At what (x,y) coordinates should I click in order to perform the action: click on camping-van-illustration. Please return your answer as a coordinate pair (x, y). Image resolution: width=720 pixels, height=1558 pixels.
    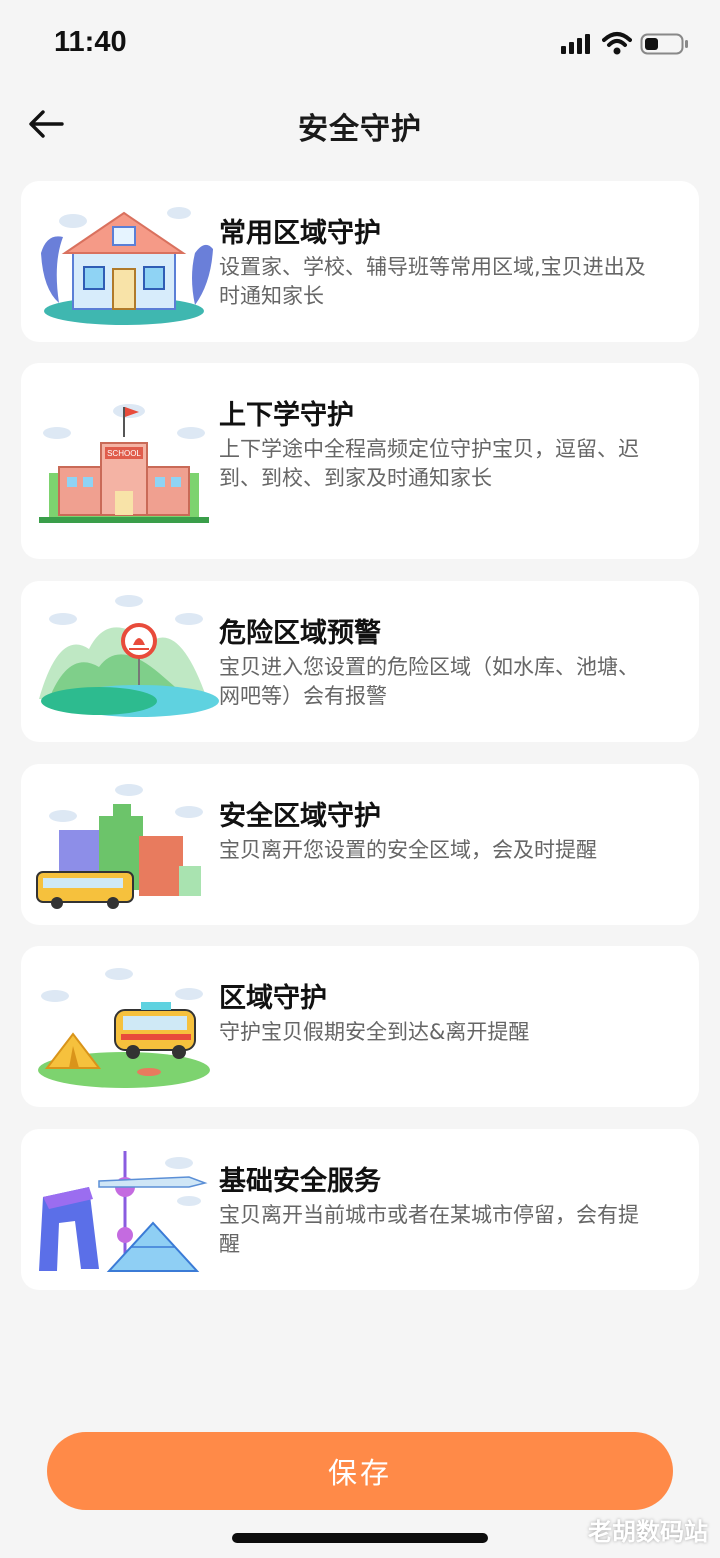
    Looking at the image, I should click on (124, 1028).